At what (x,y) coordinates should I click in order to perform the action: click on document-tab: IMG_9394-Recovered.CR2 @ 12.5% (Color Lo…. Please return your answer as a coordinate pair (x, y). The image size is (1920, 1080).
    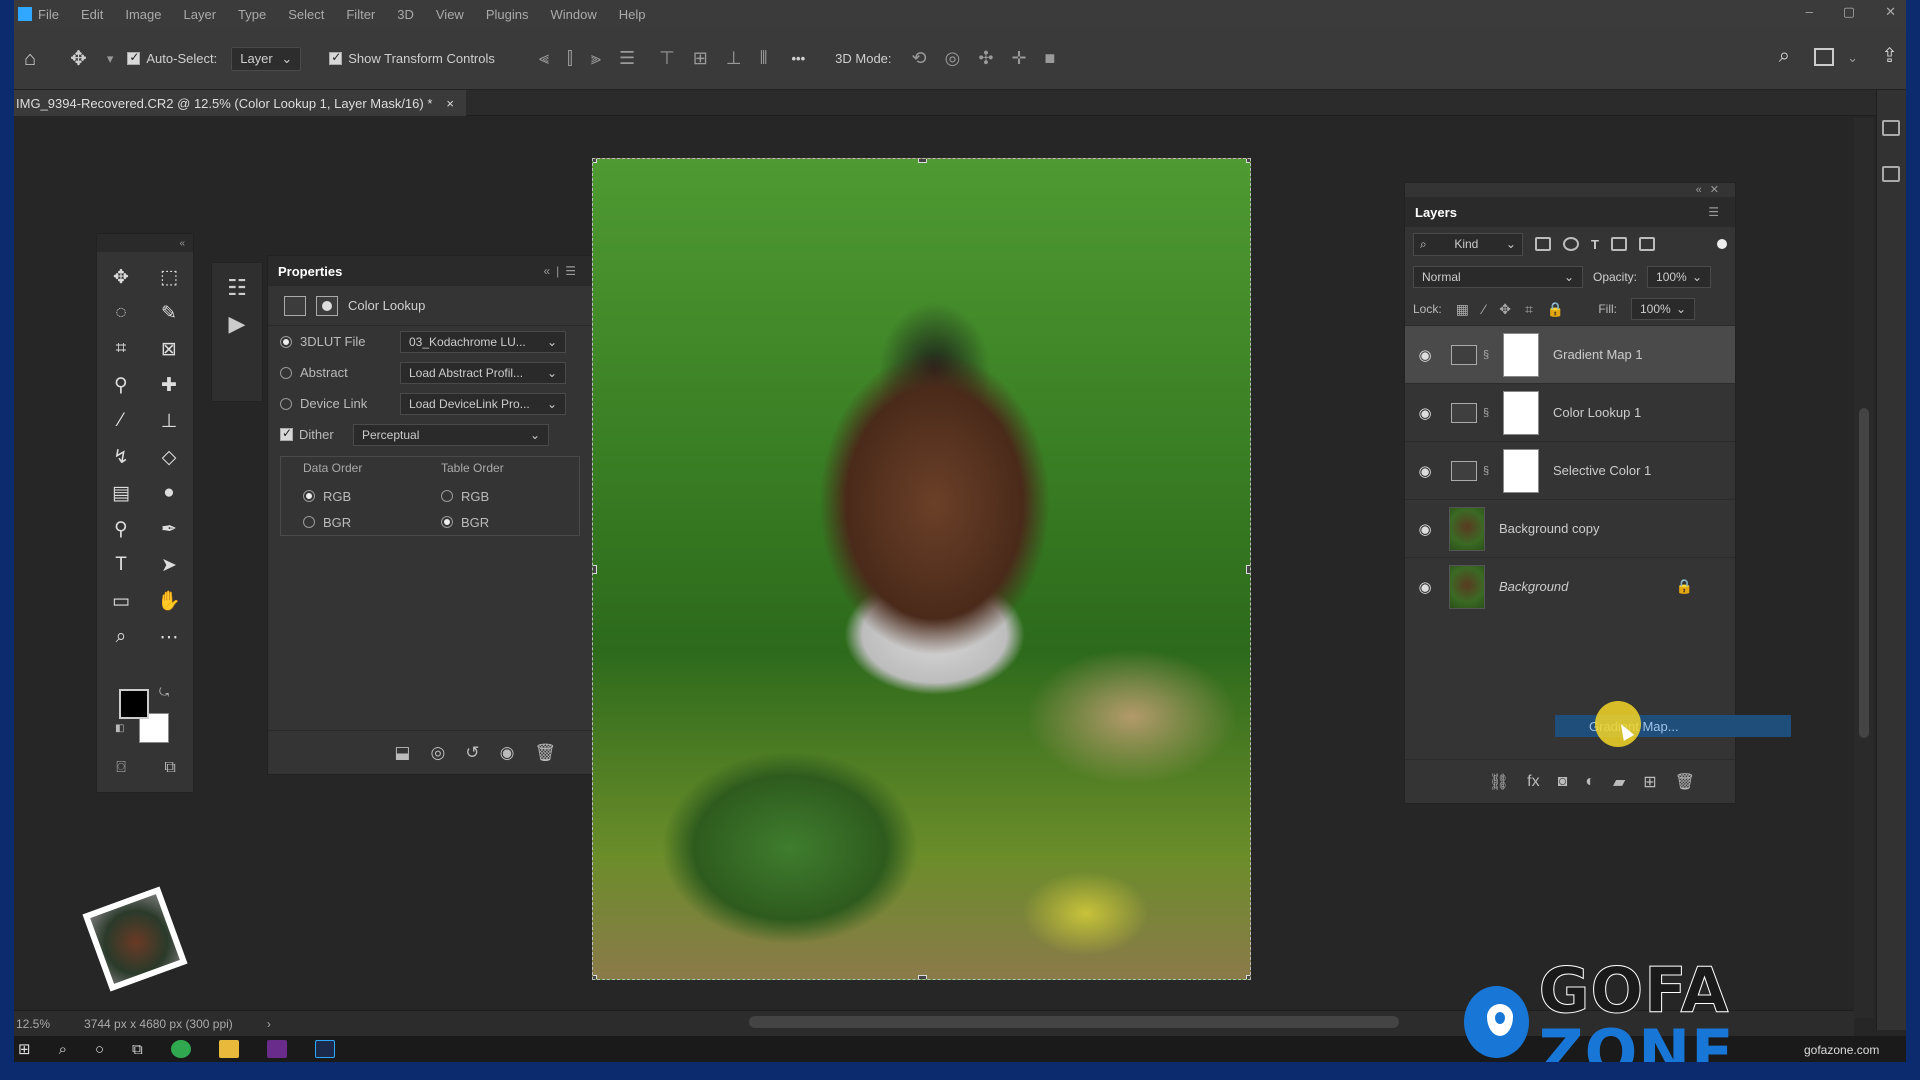
    Looking at the image, I should click on (240, 103).